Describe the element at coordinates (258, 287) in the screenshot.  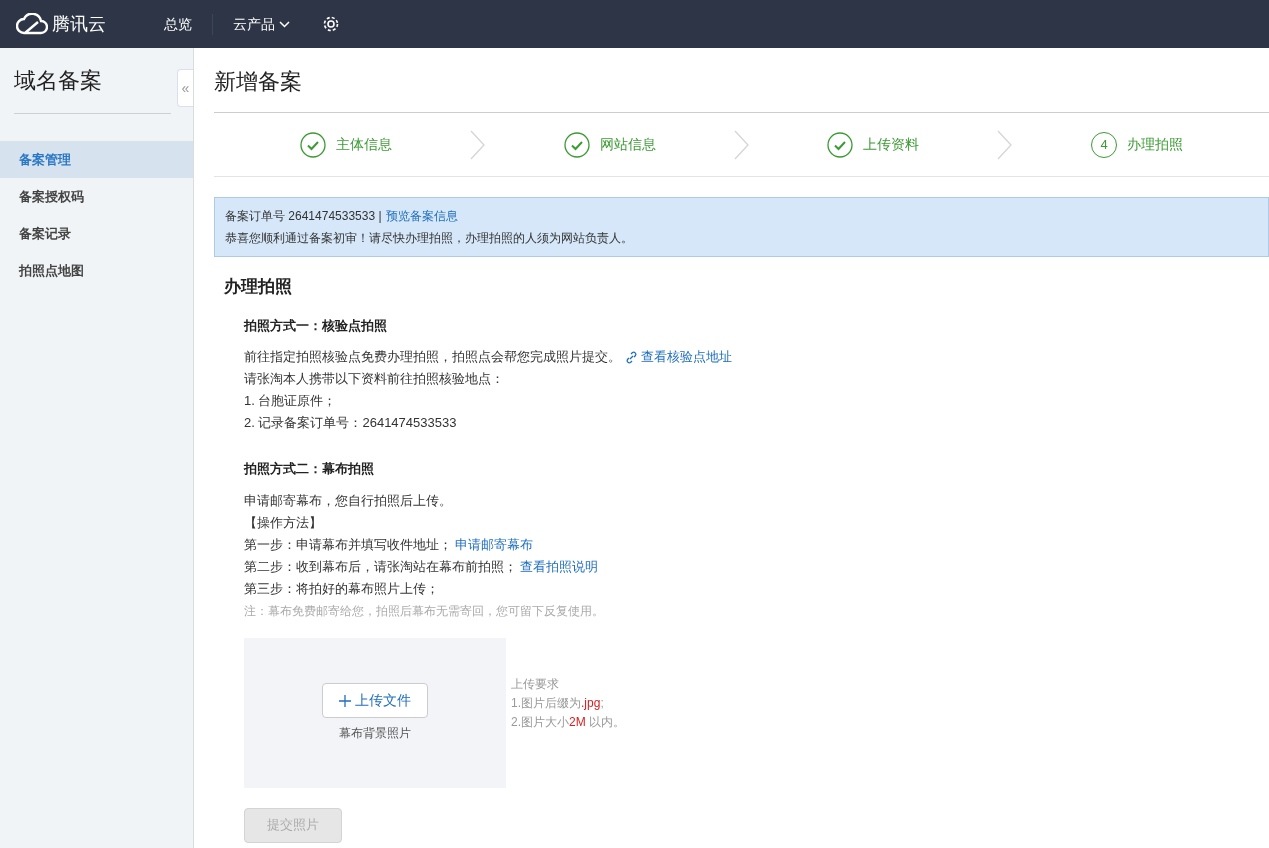
I see `section-title: 办理拍照` at that location.